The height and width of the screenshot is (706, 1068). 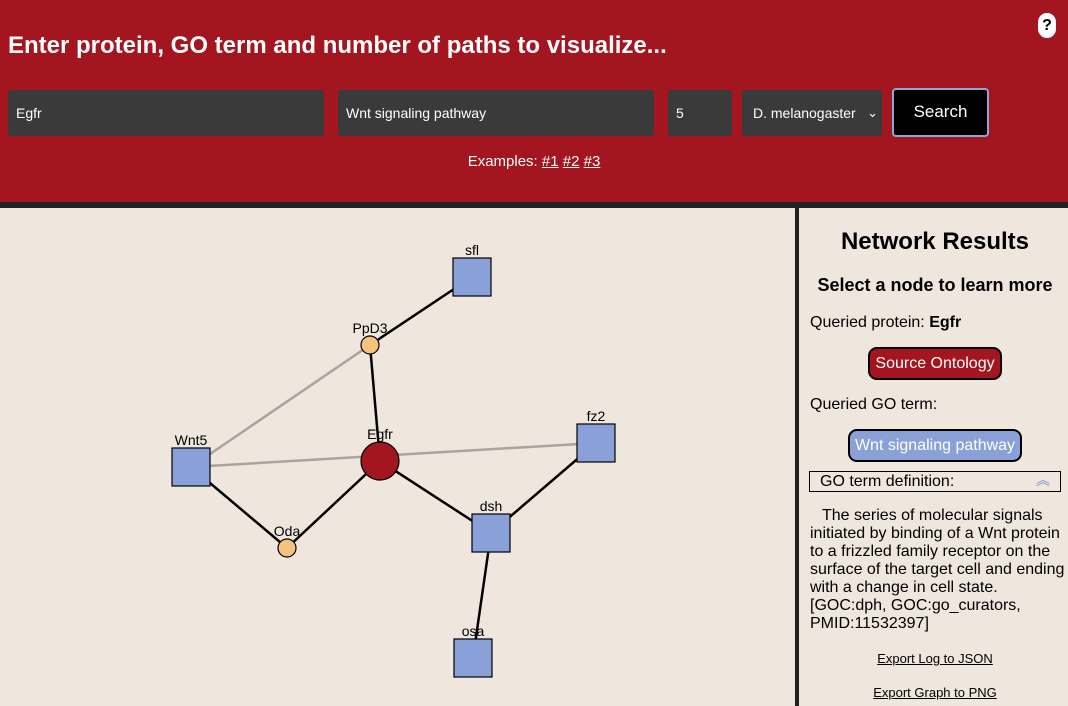 What do you see at coordinates (592, 161) in the screenshot?
I see `example-link-3: #3` at bounding box center [592, 161].